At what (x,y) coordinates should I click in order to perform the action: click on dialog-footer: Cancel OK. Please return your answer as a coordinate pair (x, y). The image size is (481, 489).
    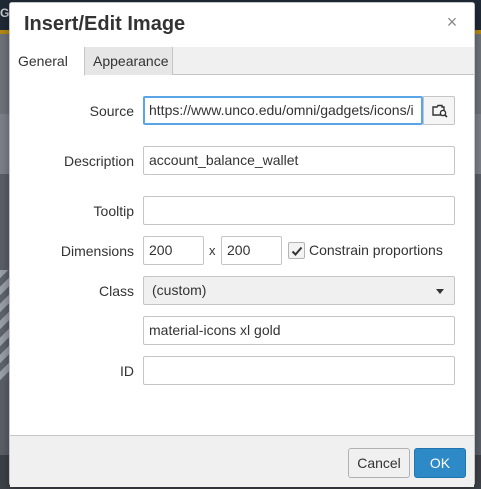
    Looking at the image, I should click on (242, 461).